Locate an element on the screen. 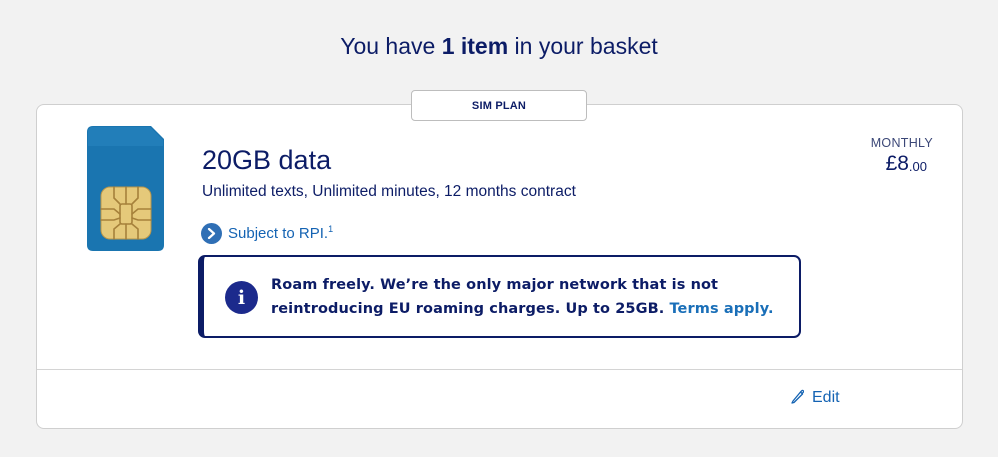  price-cents: .00 is located at coordinates (917, 166).